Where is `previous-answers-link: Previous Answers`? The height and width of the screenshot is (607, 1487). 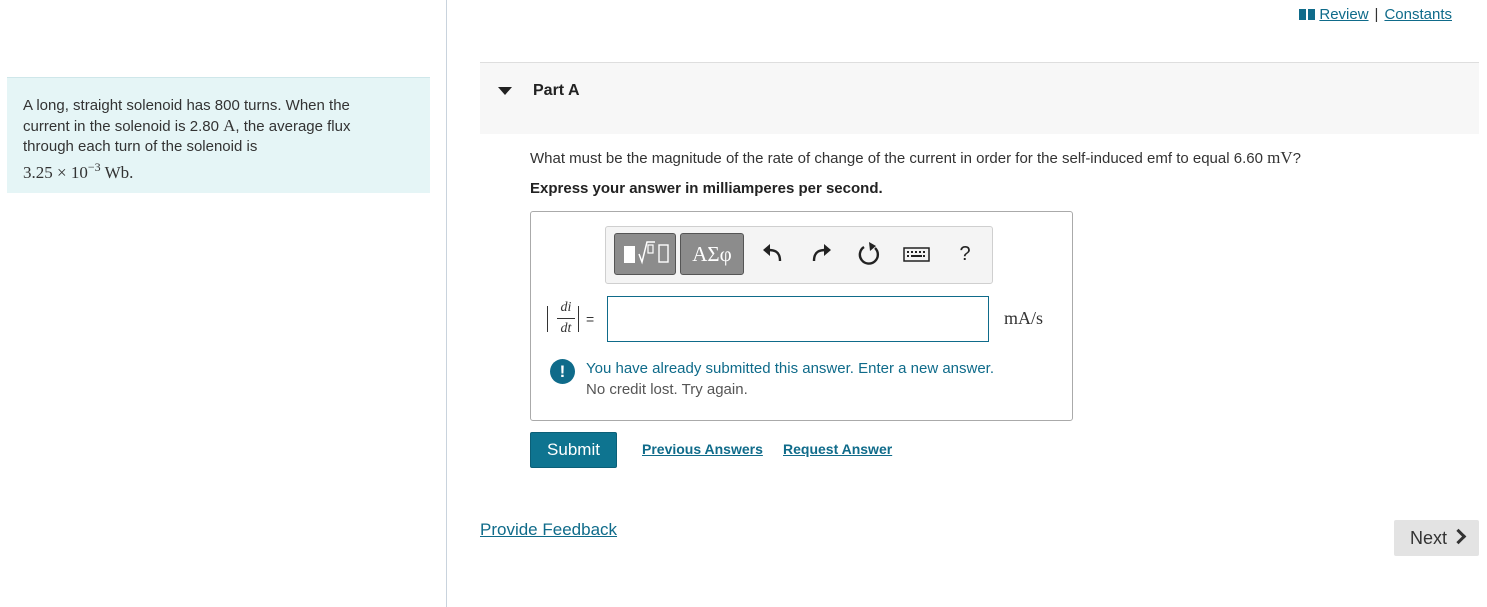
previous-answers-link: Previous Answers is located at coordinates (702, 449).